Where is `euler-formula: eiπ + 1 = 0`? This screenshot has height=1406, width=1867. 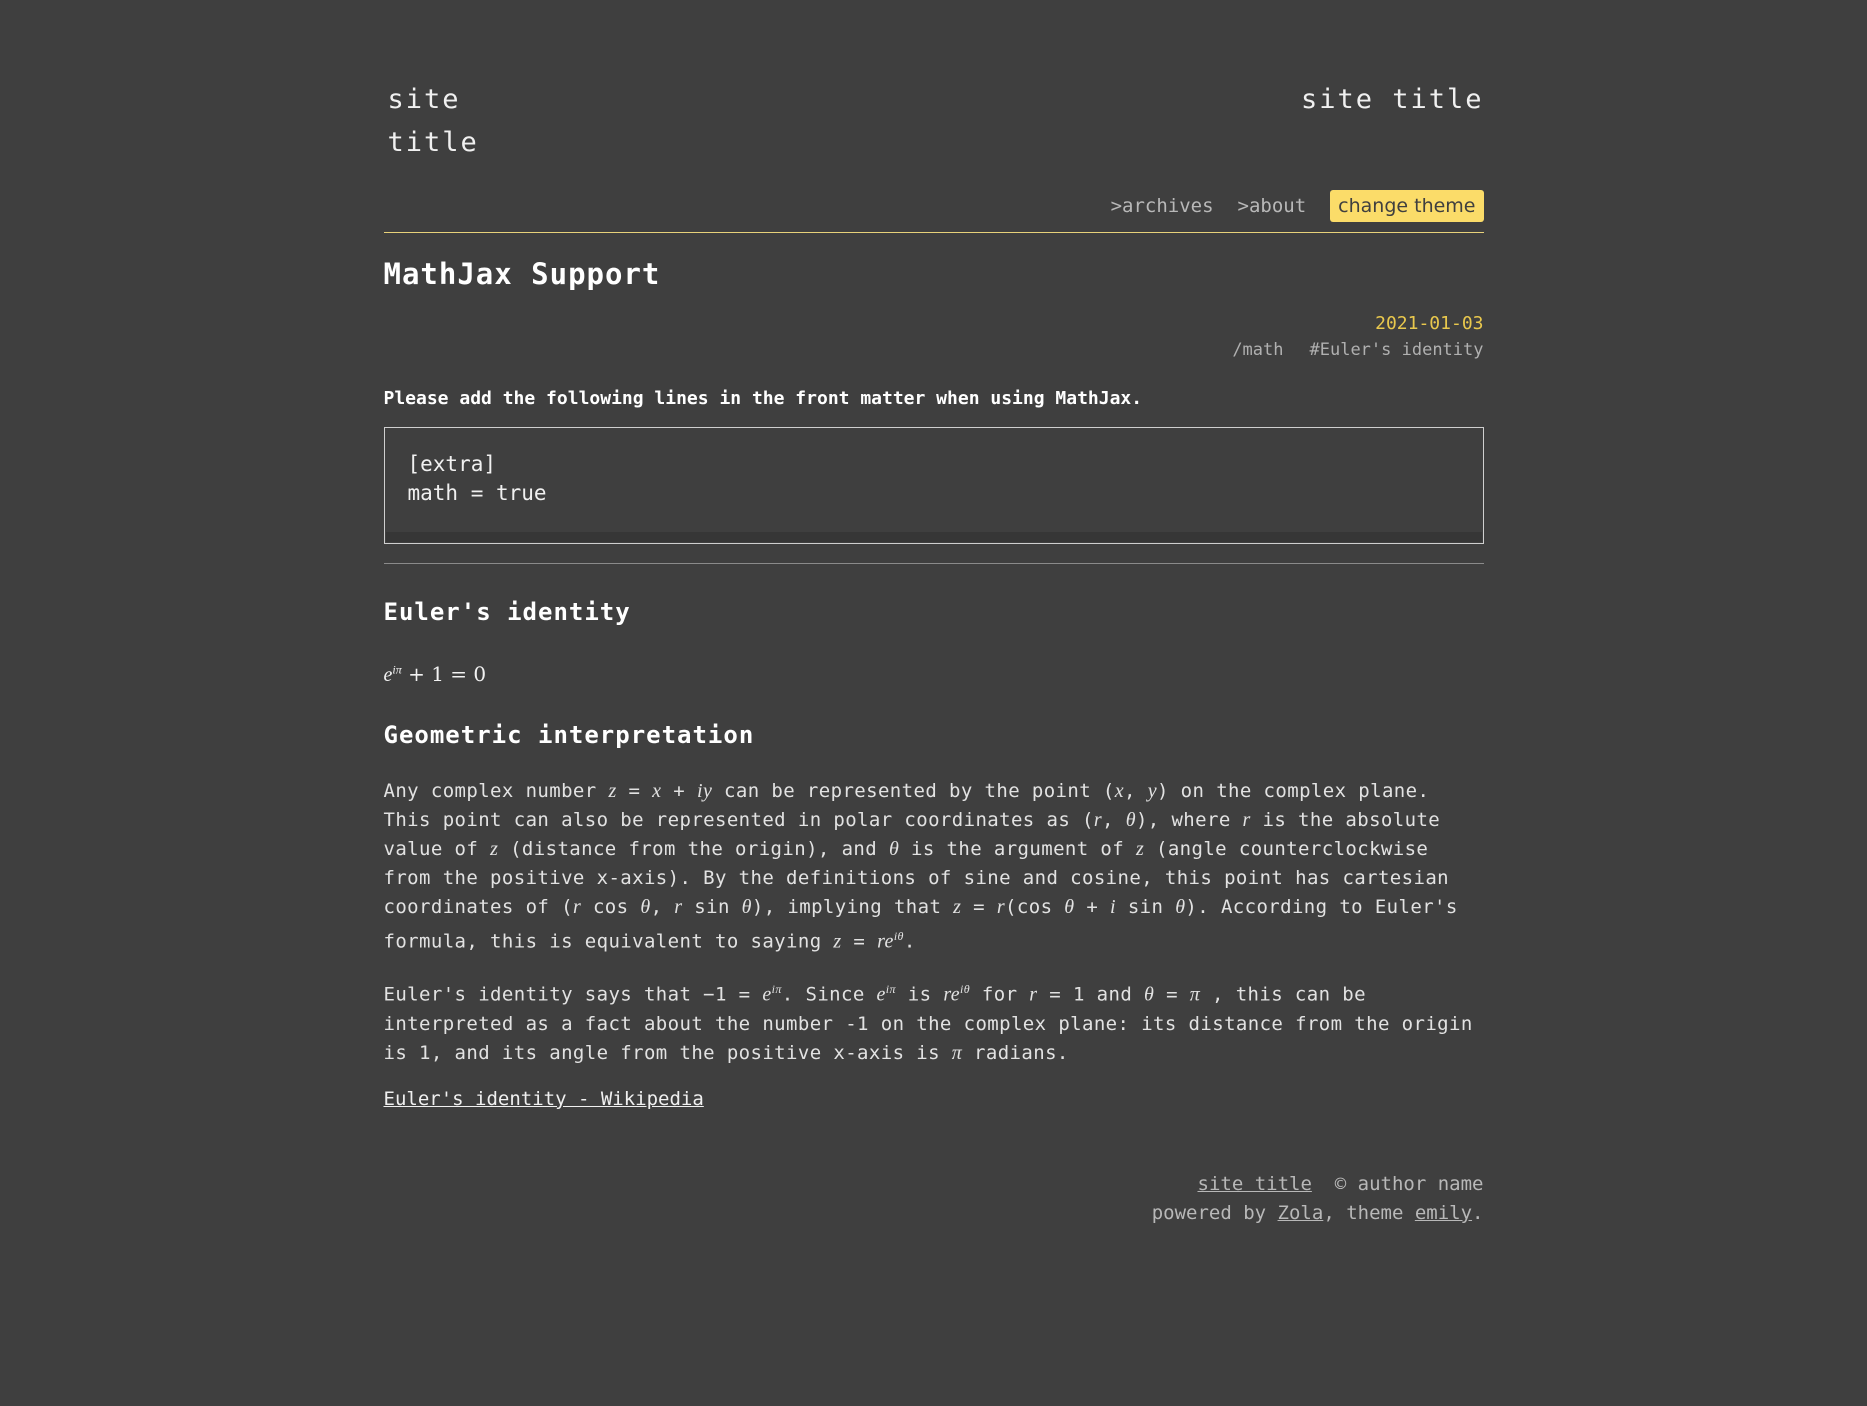 euler-formula: eiπ + 1 = 0 is located at coordinates (435, 674).